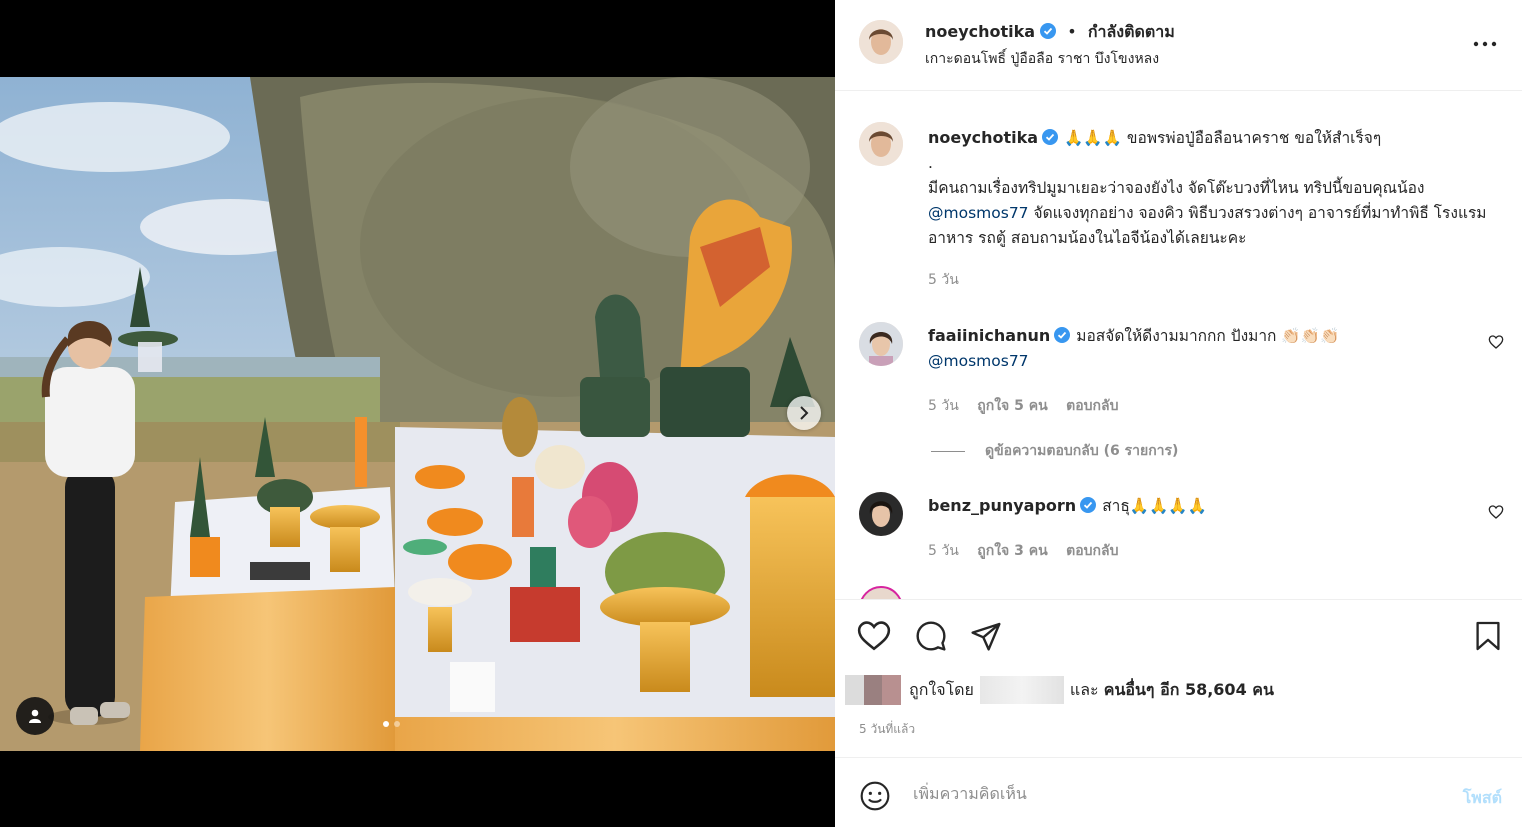  I want to click on next-photo-button, so click(804, 413).